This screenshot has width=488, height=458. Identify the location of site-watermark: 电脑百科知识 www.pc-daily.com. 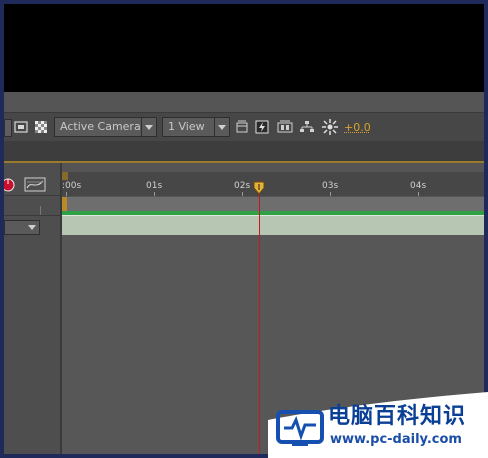
(378, 425).